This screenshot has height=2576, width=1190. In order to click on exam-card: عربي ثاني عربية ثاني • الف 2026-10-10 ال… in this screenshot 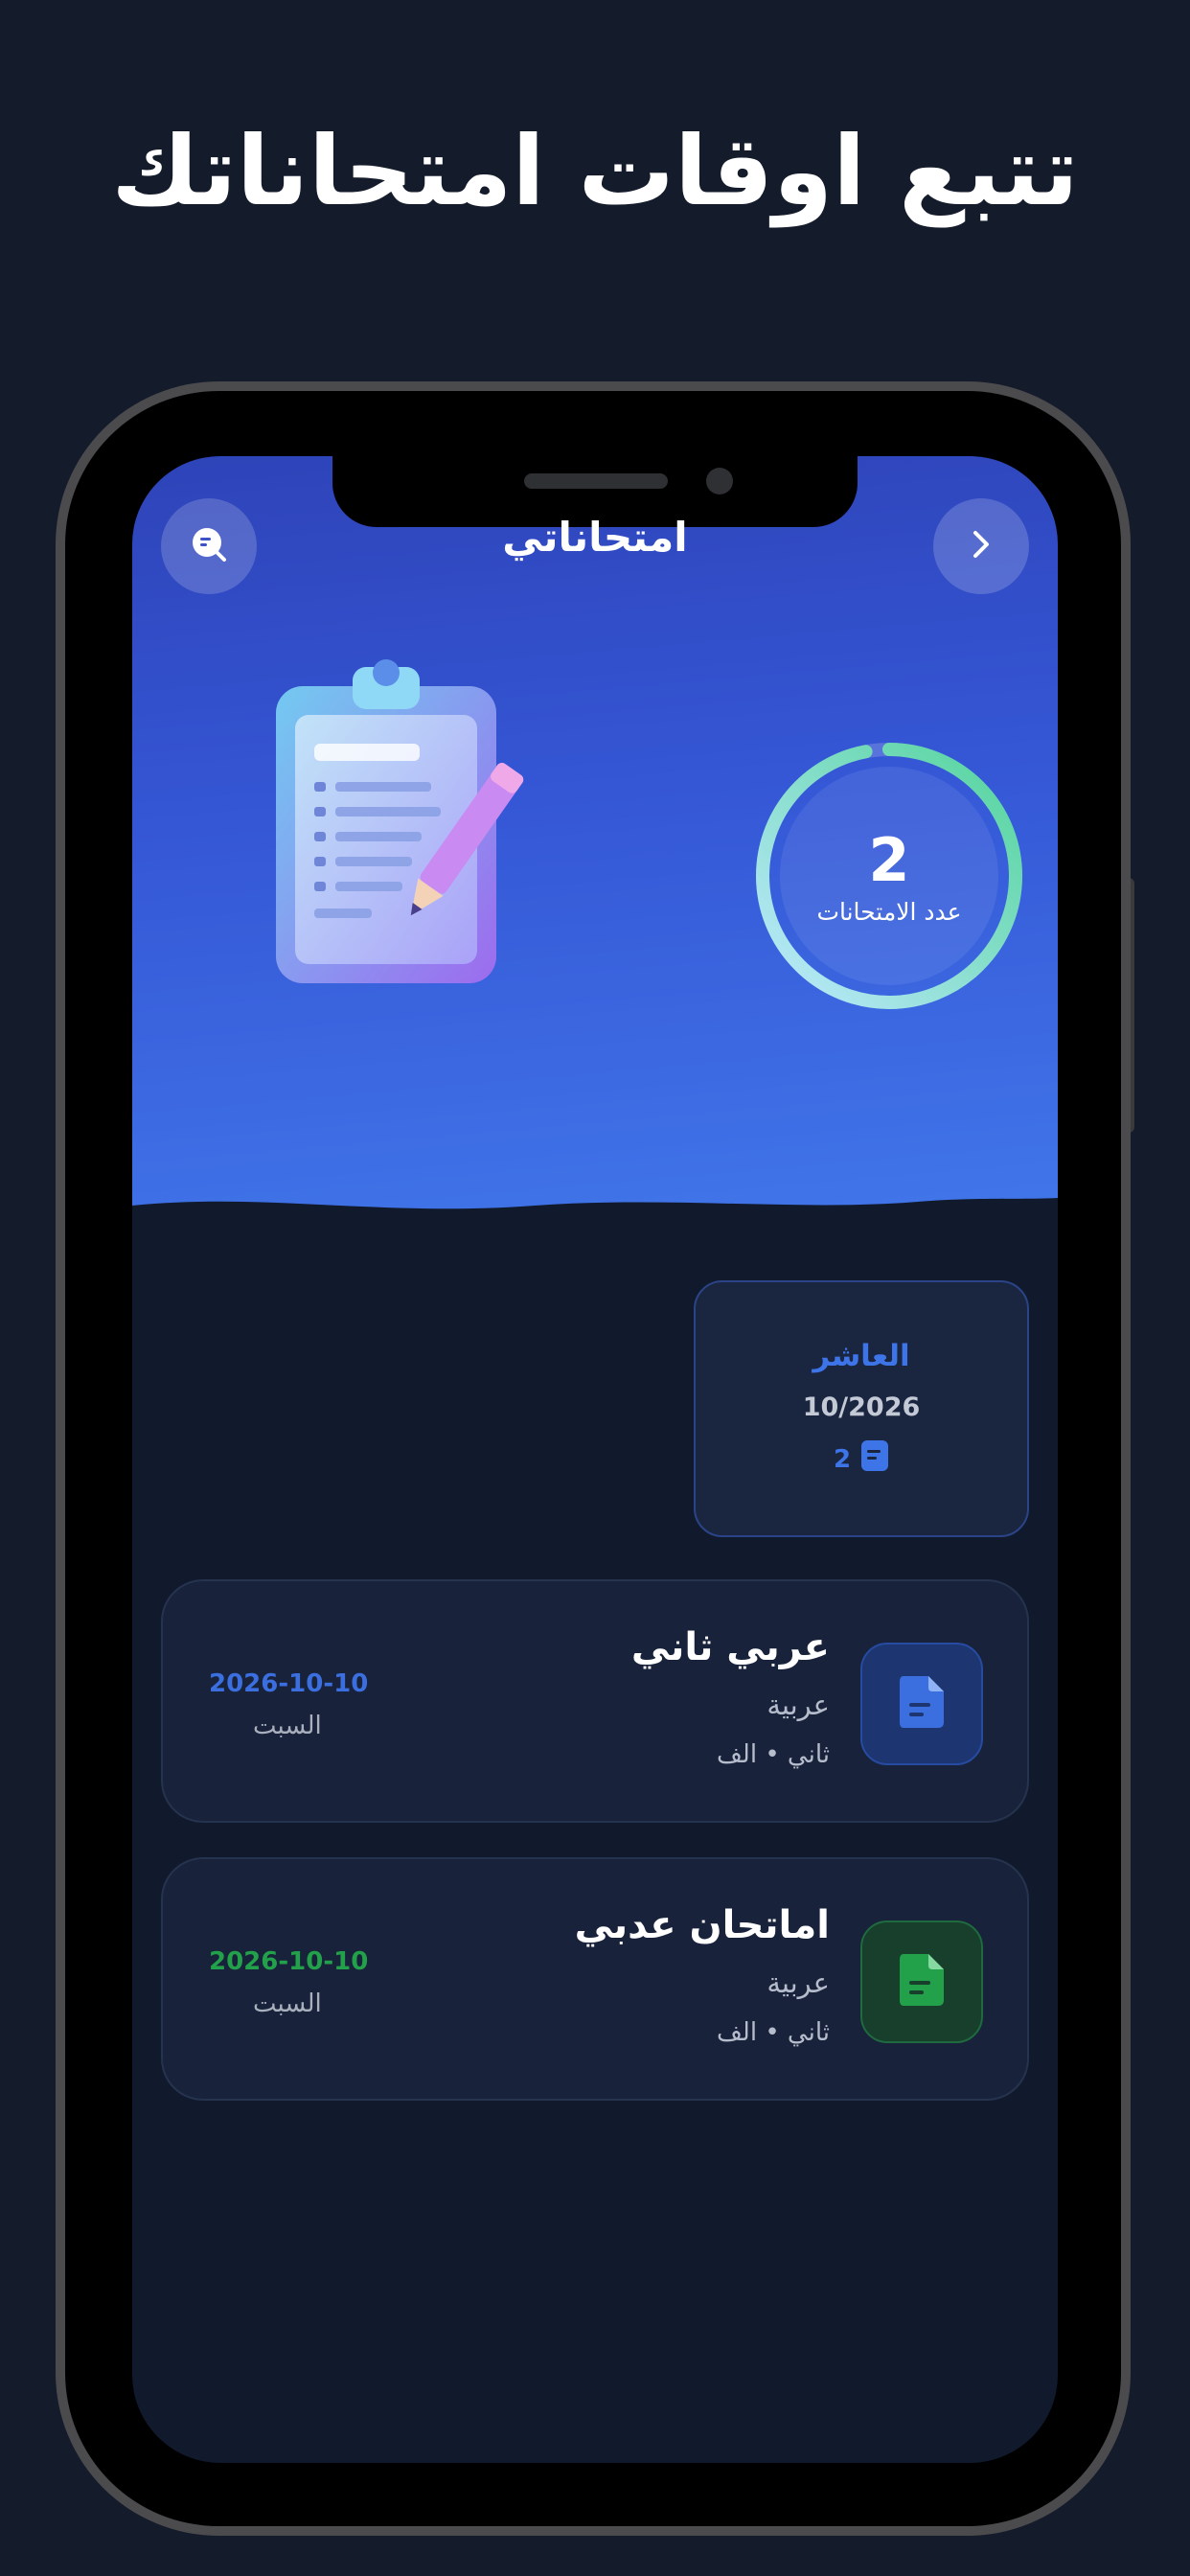, I will do `click(595, 1701)`.